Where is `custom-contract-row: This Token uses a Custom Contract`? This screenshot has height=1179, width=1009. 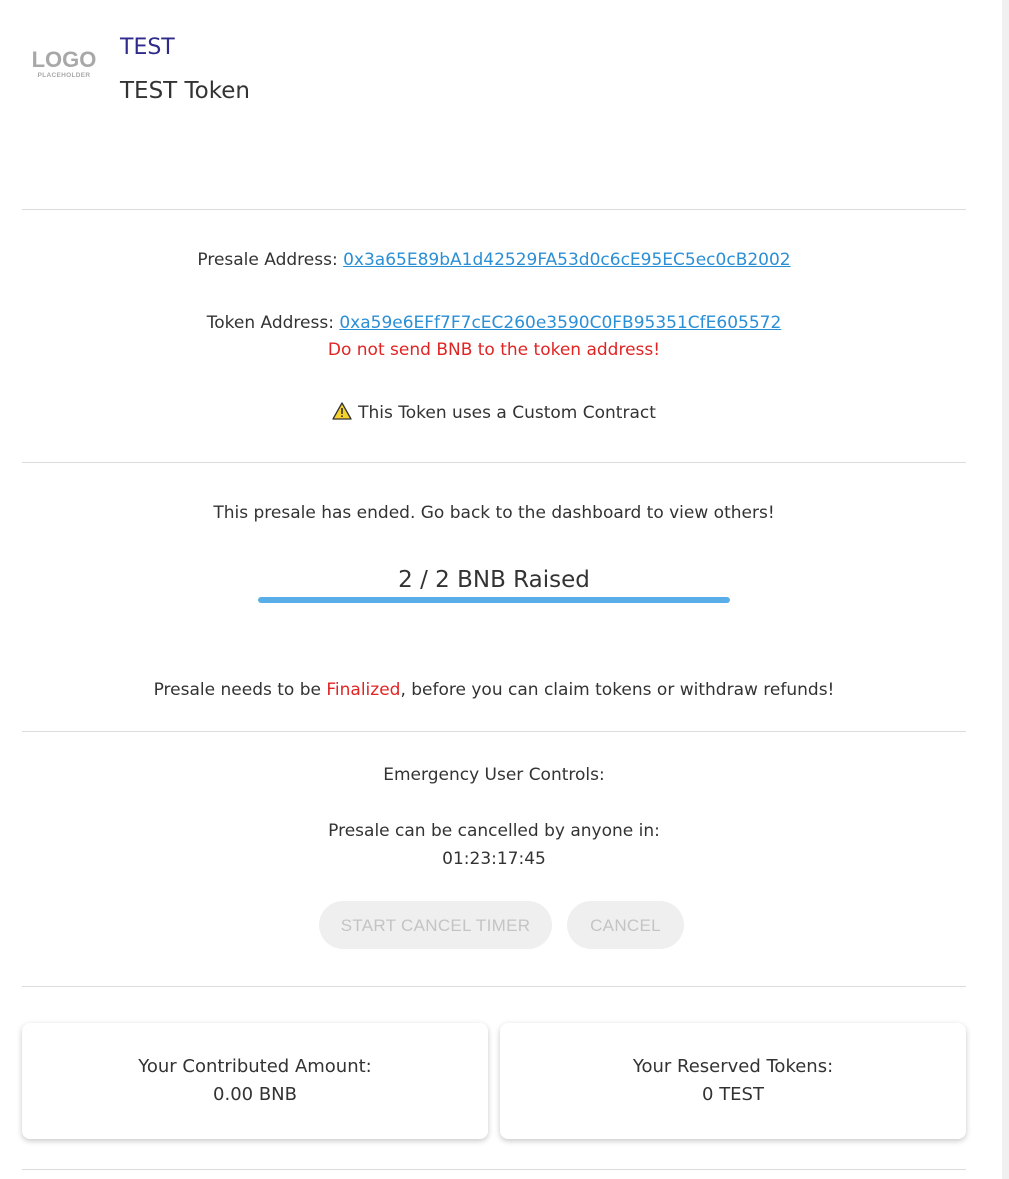
custom-contract-row: This Token uses a Custom Contract is located at coordinates (494, 414).